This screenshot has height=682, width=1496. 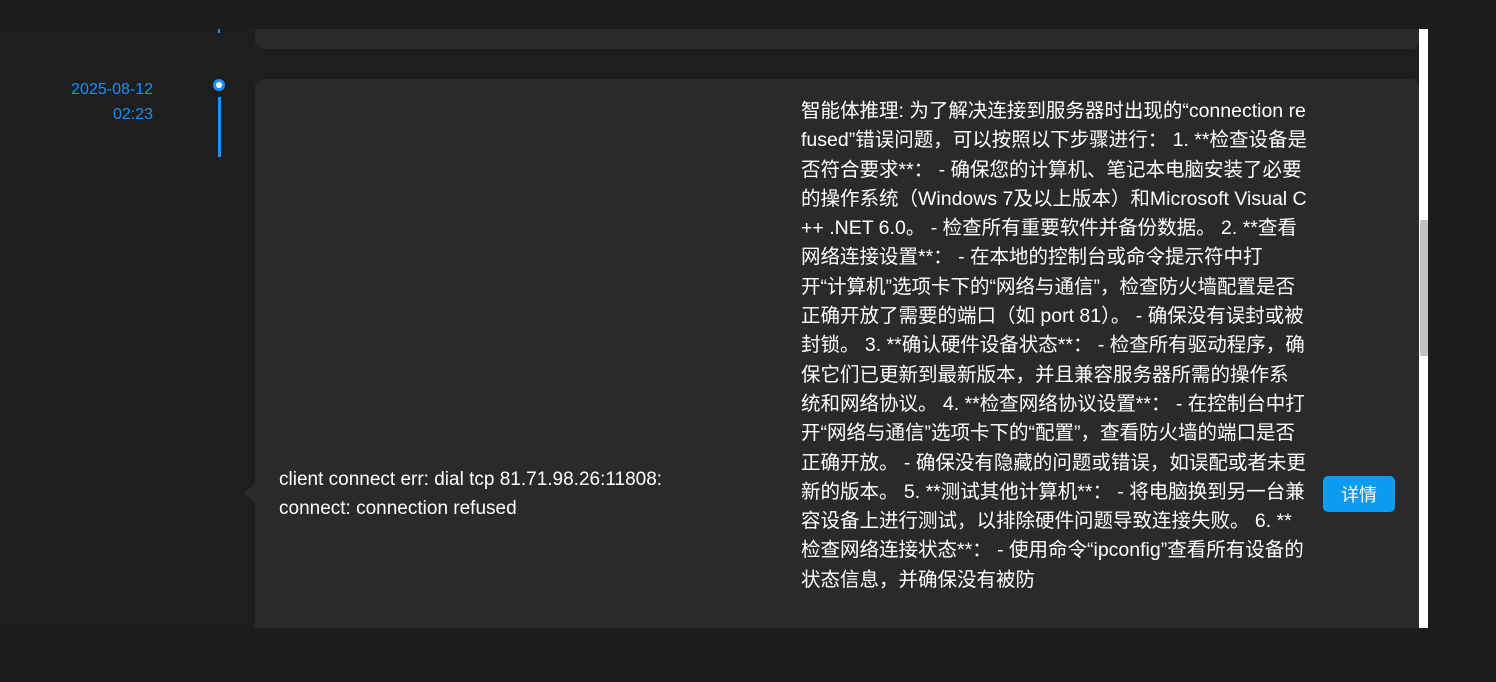 What do you see at coordinates (219, 127) in the screenshot?
I see `timeline-line` at bounding box center [219, 127].